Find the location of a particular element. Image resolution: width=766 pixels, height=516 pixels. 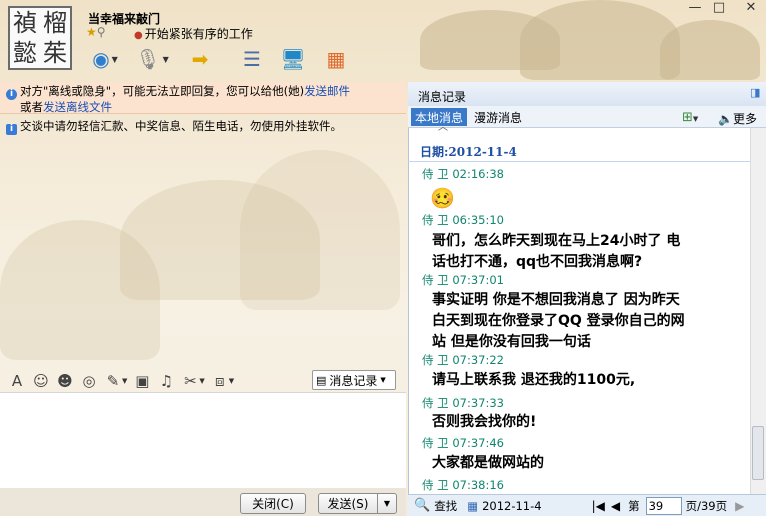

more-label: 更多 is located at coordinates (744, 119).